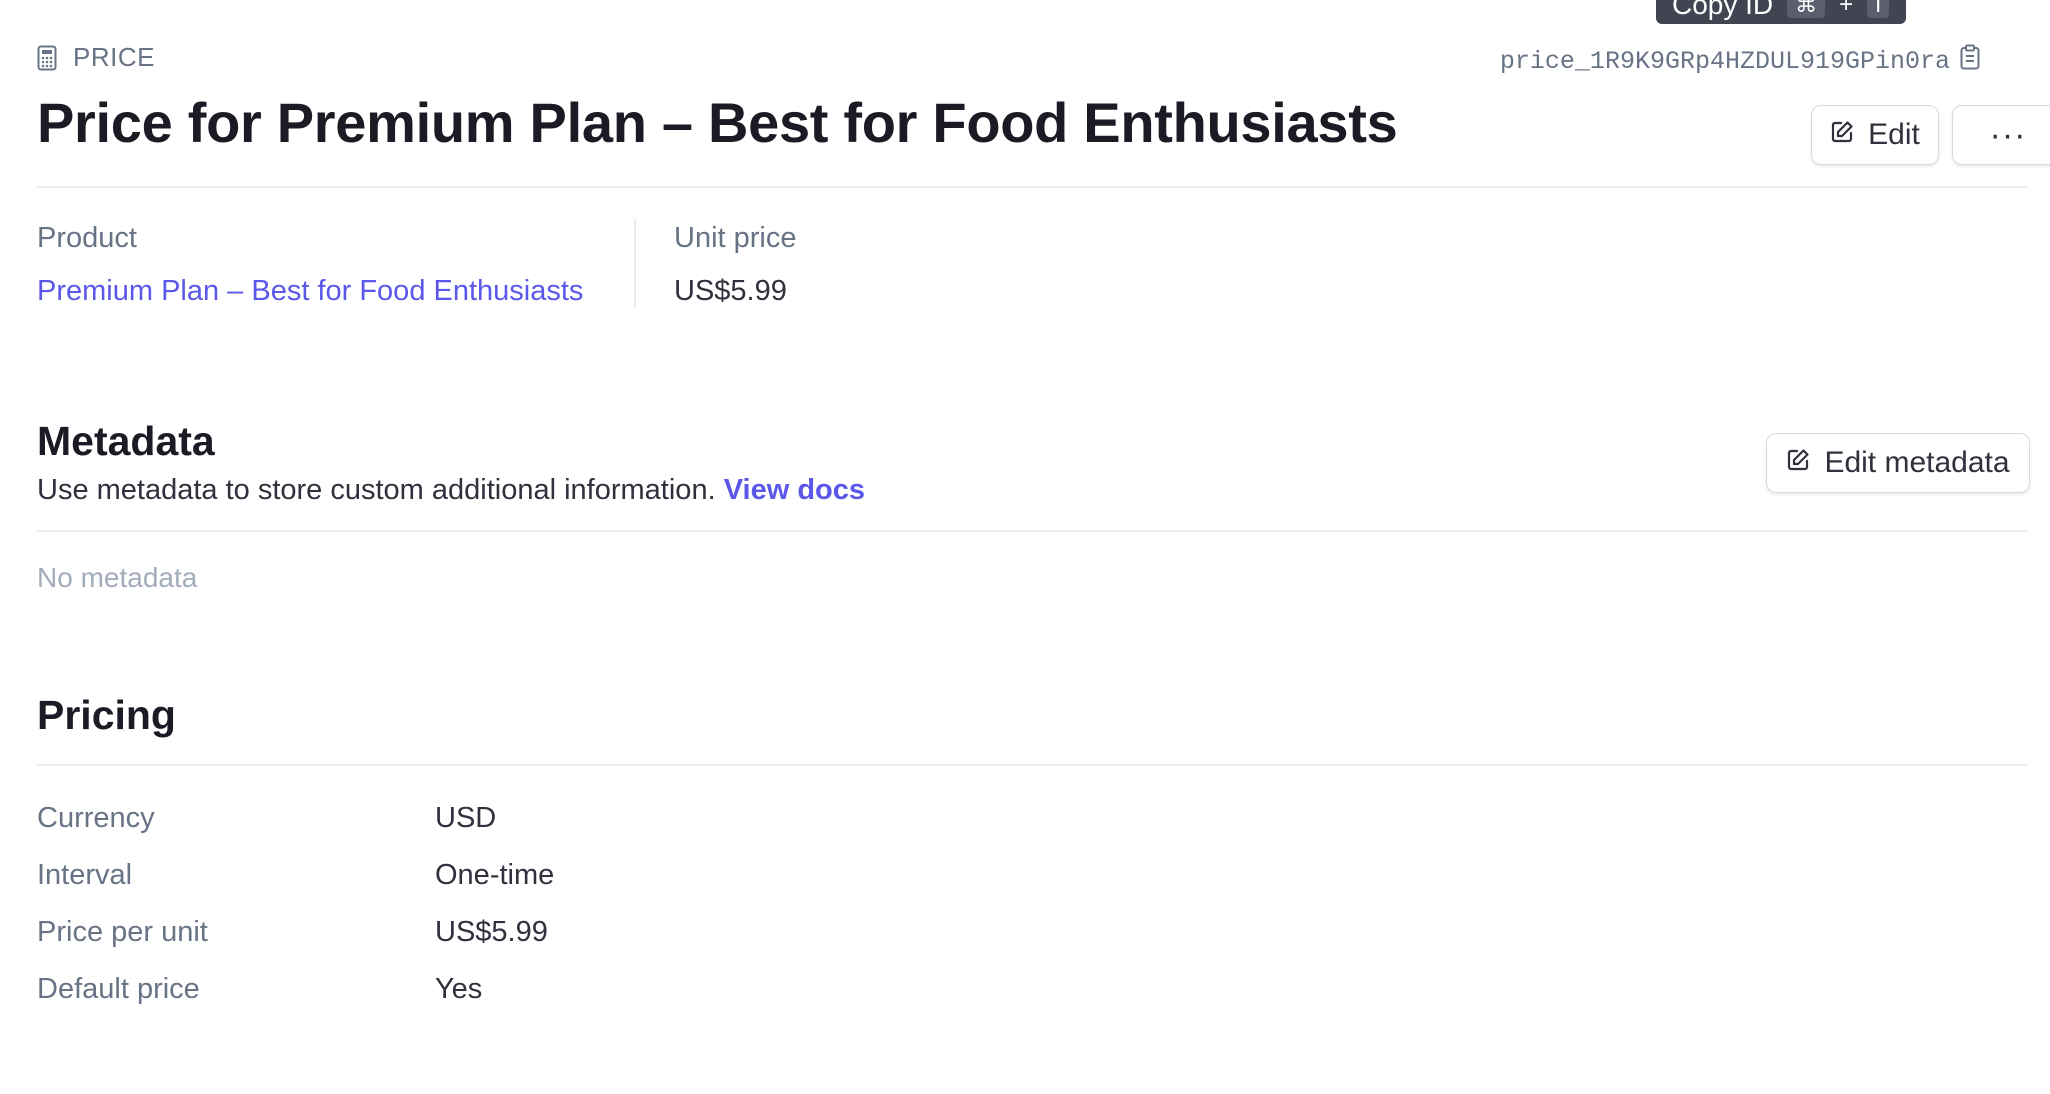 This screenshot has height=1094, width=2050. Describe the element at coordinates (1032, 765) in the screenshot. I see `pricing-divider` at that location.